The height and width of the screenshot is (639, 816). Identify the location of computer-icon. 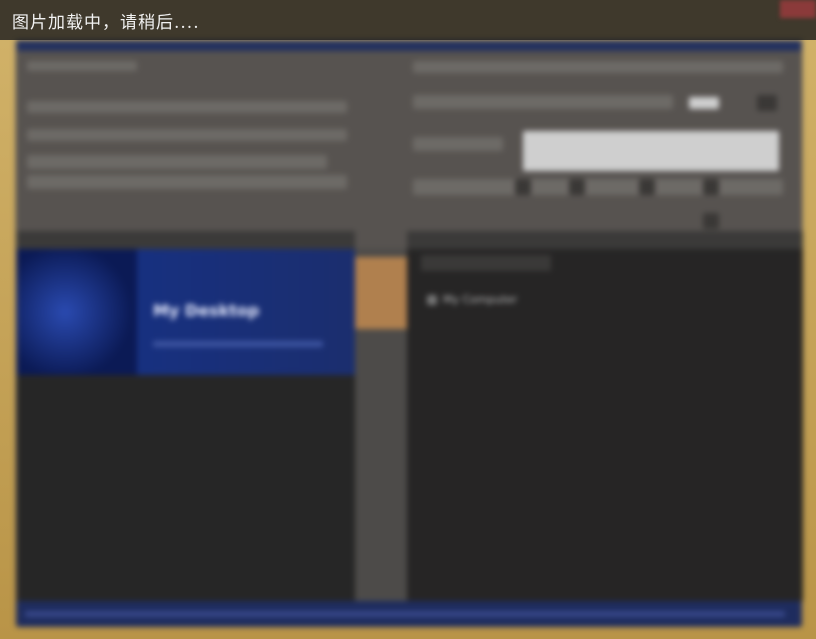
(432, 299).